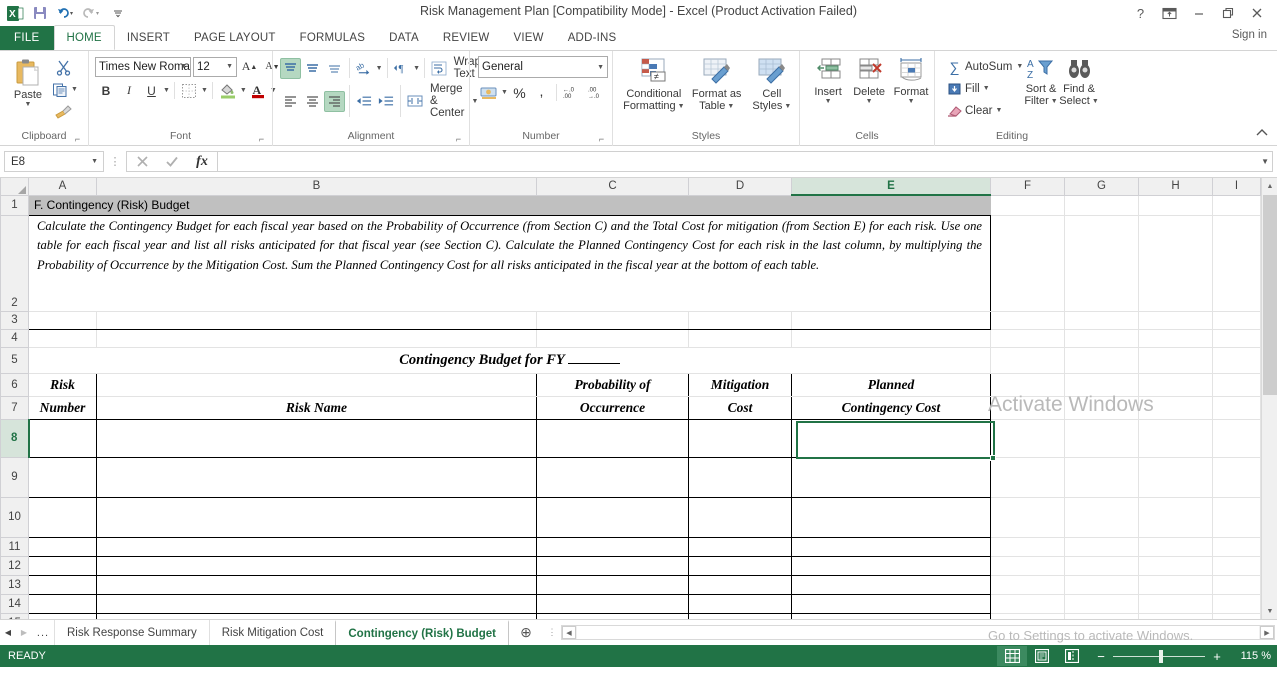 The image size is (1277, 680). What do you see at coordinates (131, 632) in the screenshot?
I see `sheet-tab-risk-response-summary: Risk Response Summary` at bounding box center [131, 632].